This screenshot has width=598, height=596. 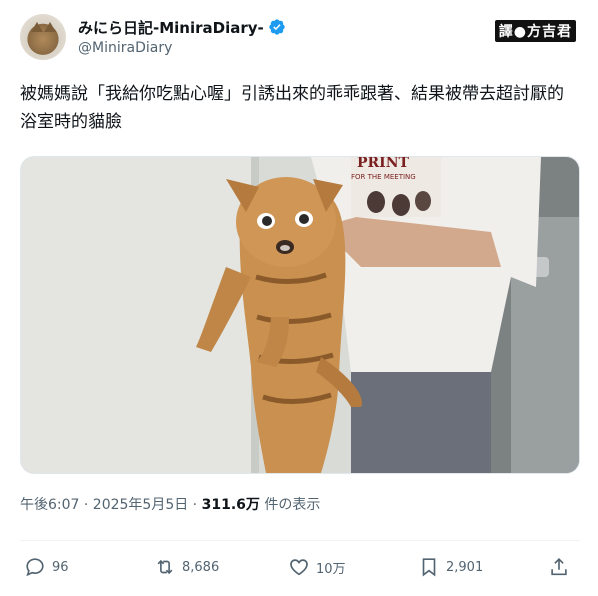 What do you see at coordinates (383, 164) in the screenshot?
I see `svg-text: PRINT` at bounding box center [383, 164].